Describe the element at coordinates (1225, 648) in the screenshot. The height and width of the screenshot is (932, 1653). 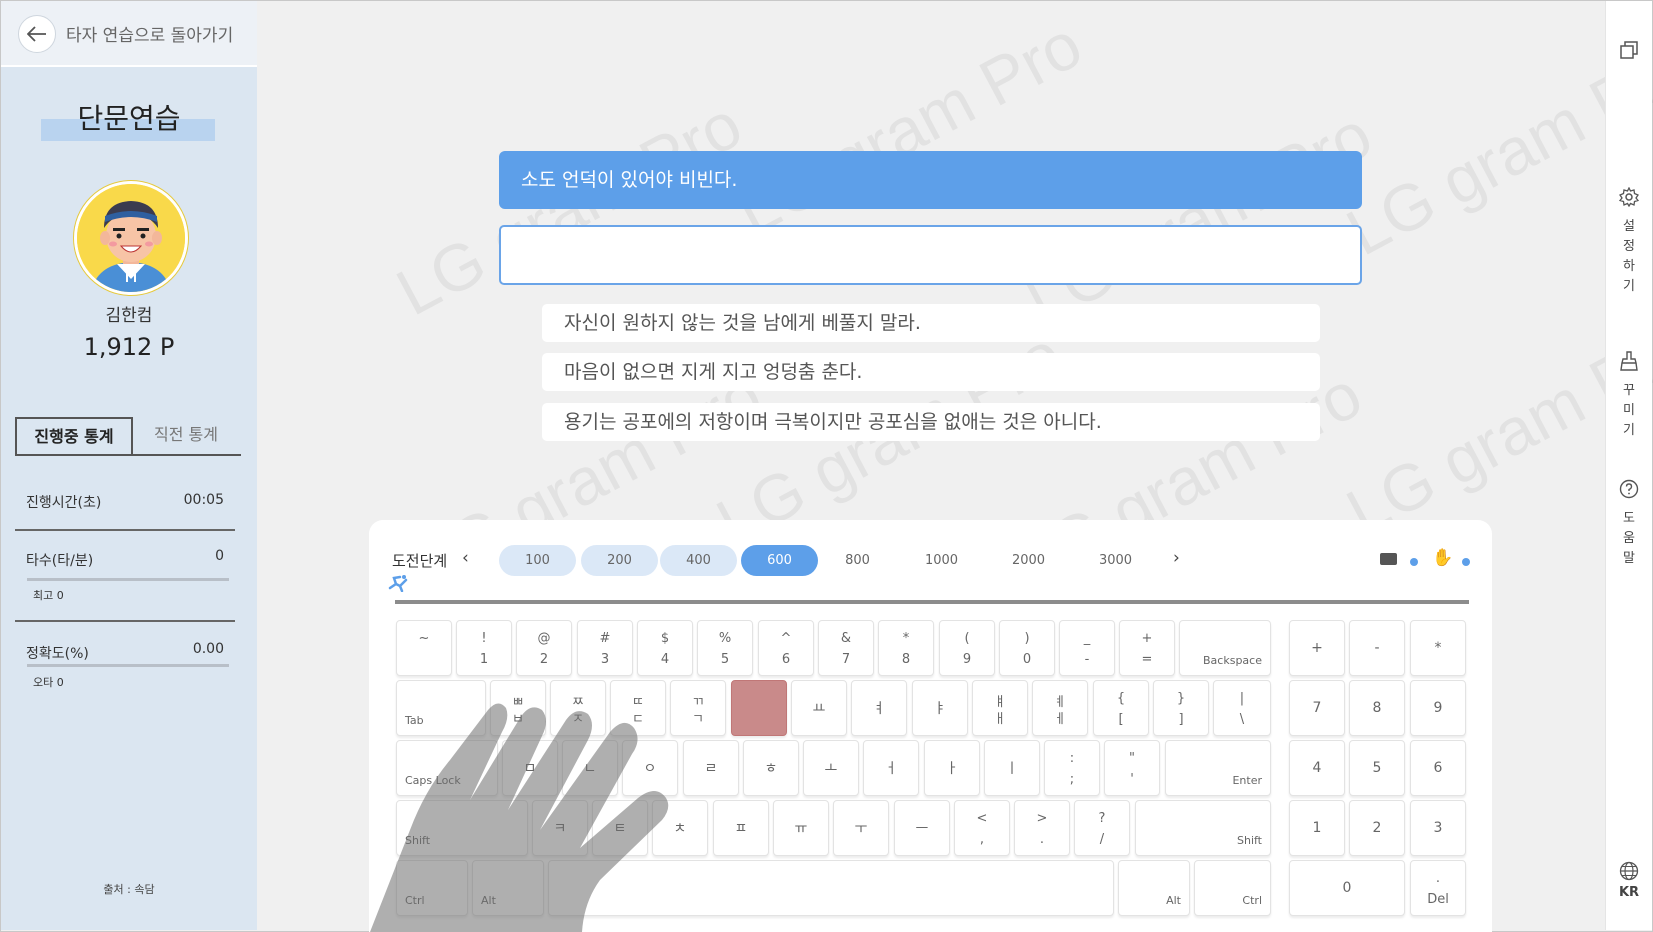
I see `key-backspace: Backspace` at that location.